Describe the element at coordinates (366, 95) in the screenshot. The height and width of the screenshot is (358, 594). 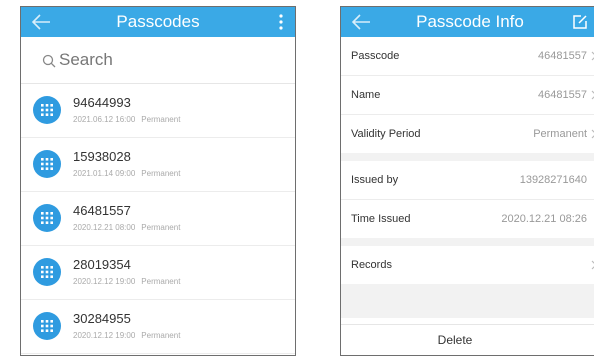
I see `name-label: Name` at that location.